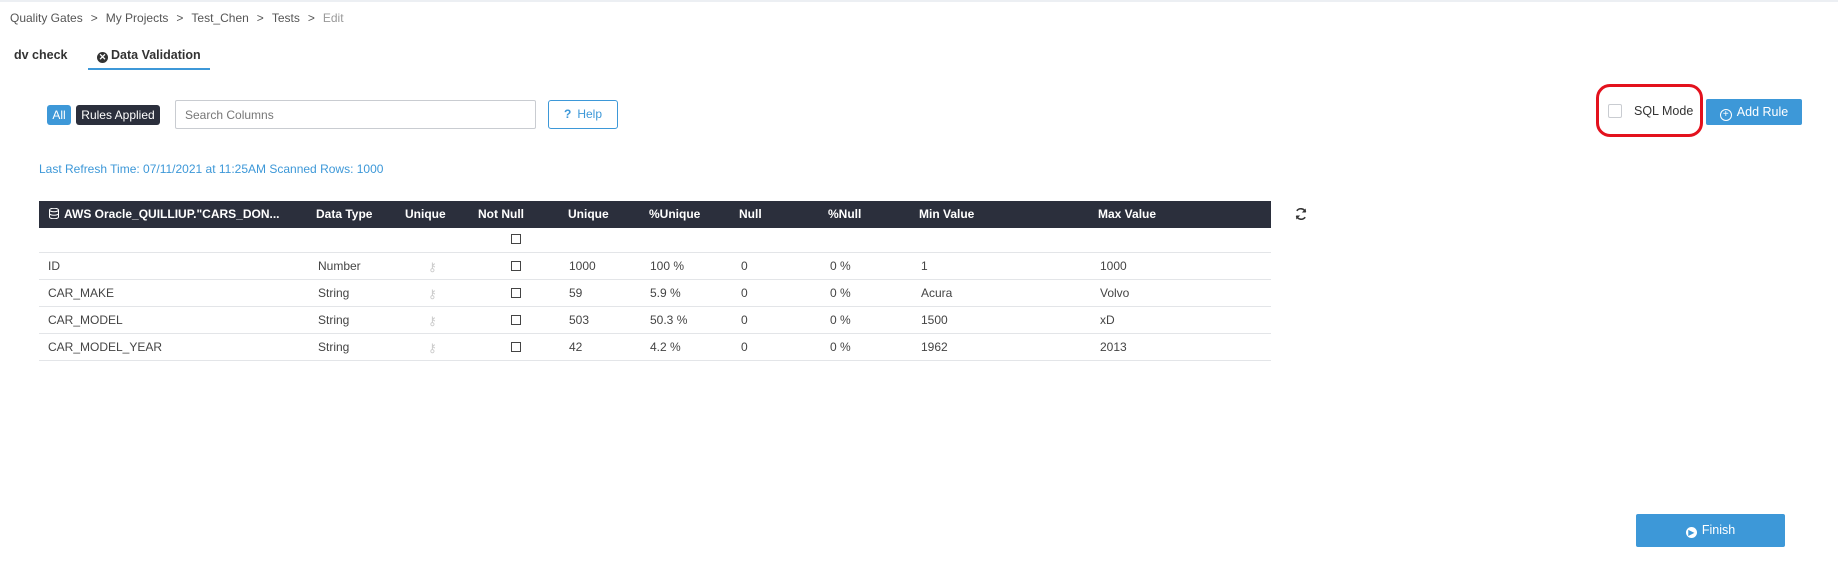 The width and height of the screenshot is (1838, 574). Describe the element at coordinates (924, 266) in the screenshot. I see `cell-min-value: 1` at that location.